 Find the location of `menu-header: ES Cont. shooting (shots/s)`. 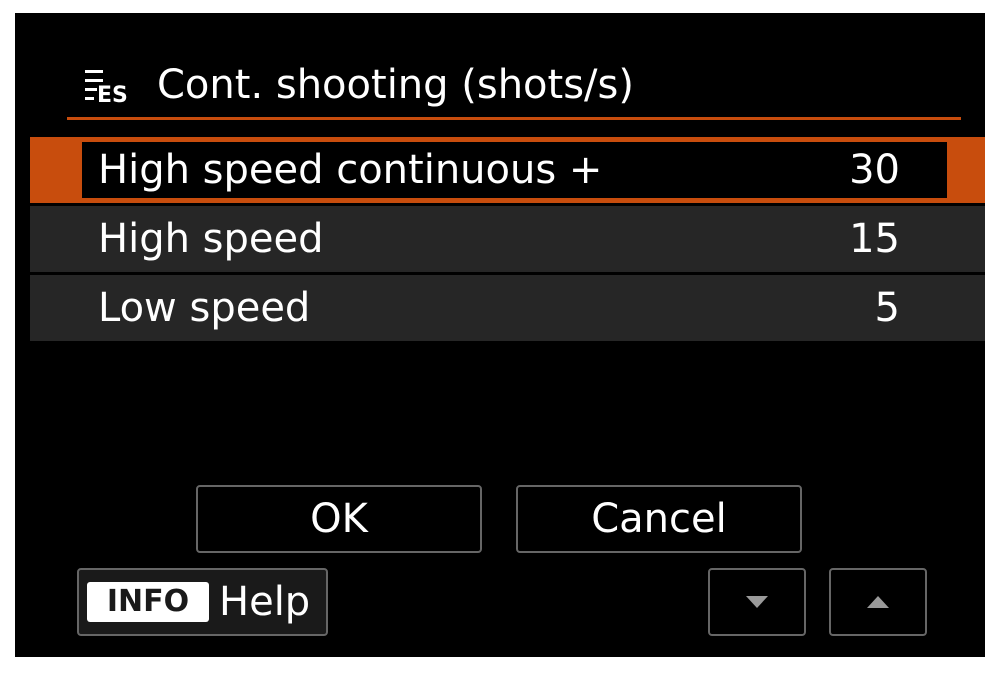

menu-header: ES Cont. shooting (shots/s) is located at coordinates (358, 85).